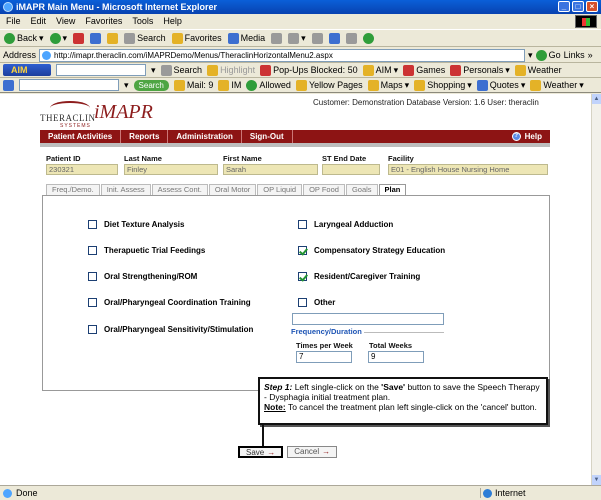 This screenshot has height=500, width=601. I want to click on media-icon, so click(233, 38).